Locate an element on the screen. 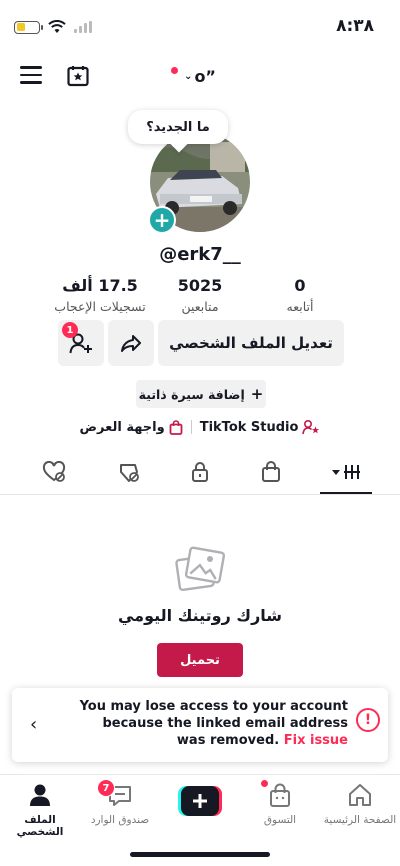 The height and width of the screenshot is (866, 400). links-divider is located at coordinates (191, 427).